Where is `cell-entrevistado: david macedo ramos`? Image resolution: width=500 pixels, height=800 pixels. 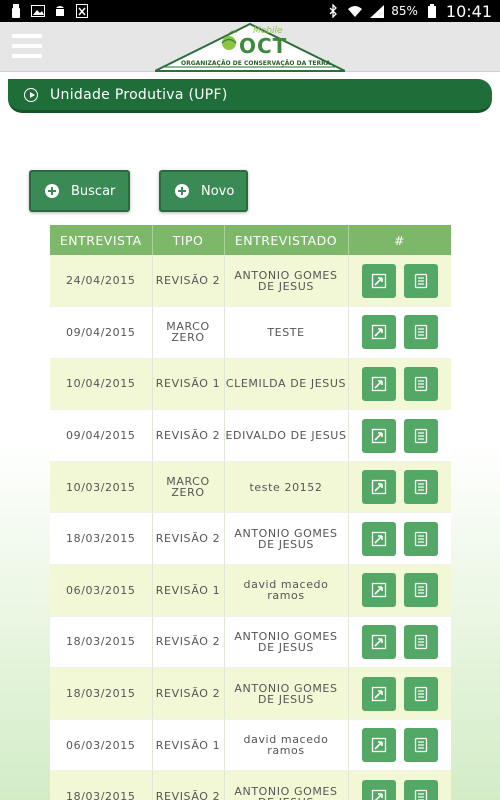 cell-entrevistado: david macedo ramos is located at coordinates (286, 745).